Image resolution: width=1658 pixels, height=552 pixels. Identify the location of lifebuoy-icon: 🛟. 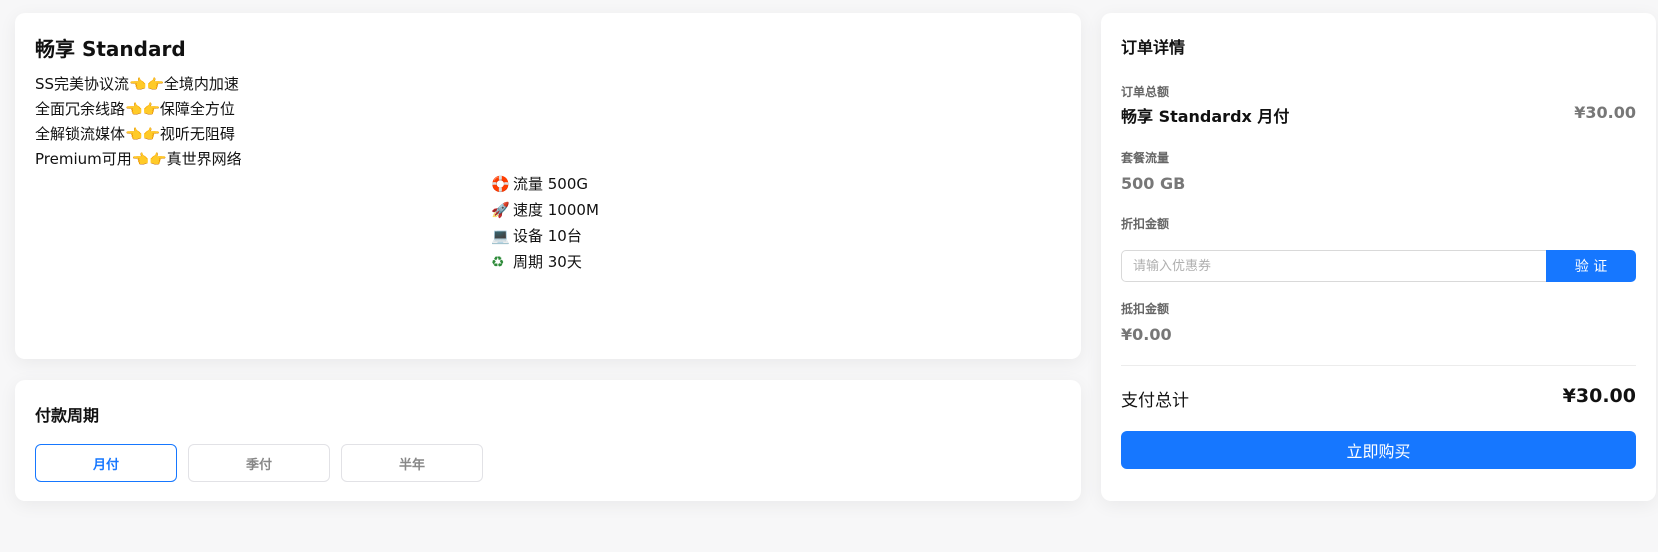
(500, 184).